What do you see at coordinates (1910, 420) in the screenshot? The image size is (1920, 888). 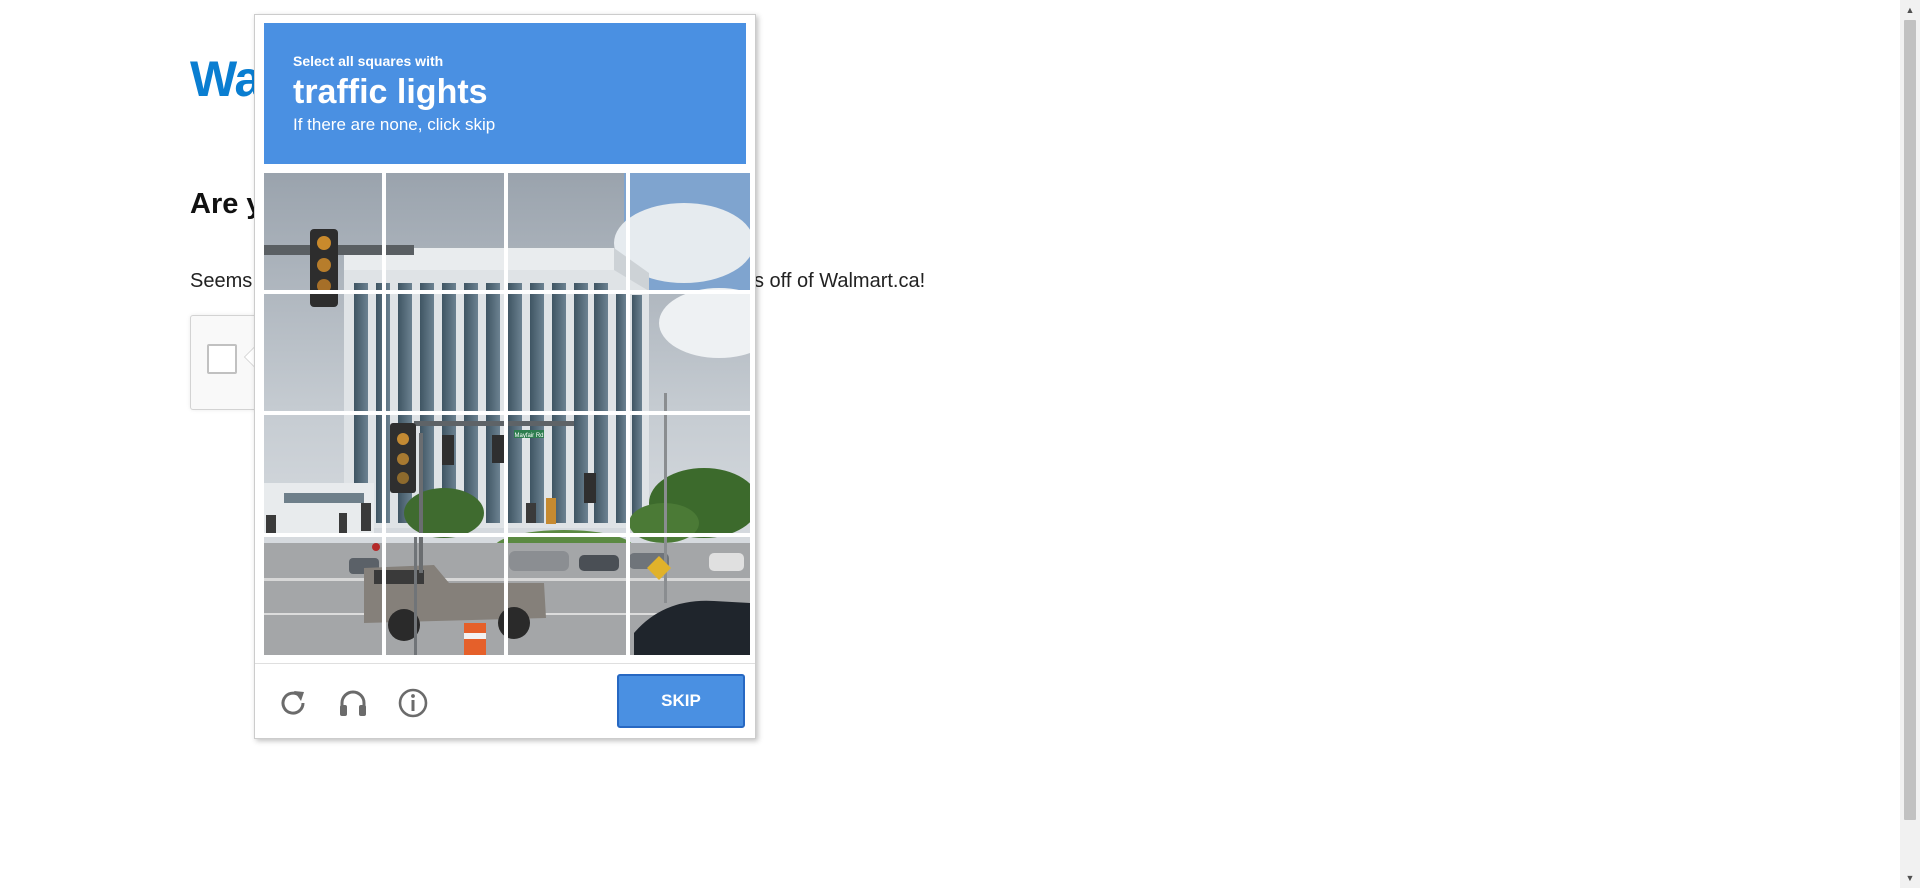 I see `scrollbar-thumb` at bounding box center [1910, 420].